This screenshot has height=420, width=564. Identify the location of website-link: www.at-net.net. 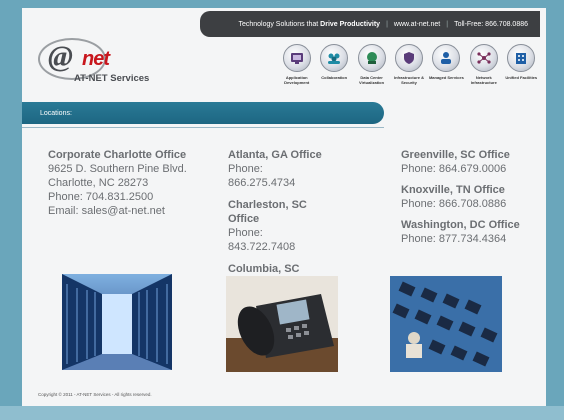
(417, 24).